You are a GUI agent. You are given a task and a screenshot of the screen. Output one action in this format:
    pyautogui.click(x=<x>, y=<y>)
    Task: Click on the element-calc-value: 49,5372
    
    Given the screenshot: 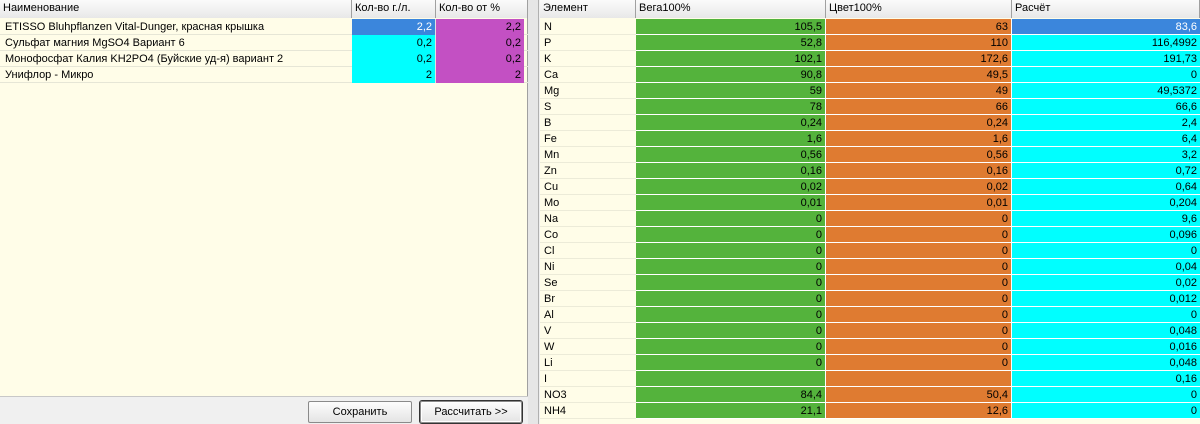 What is the action you would take?
    pyautogui.click(x=1106, y=91)
    